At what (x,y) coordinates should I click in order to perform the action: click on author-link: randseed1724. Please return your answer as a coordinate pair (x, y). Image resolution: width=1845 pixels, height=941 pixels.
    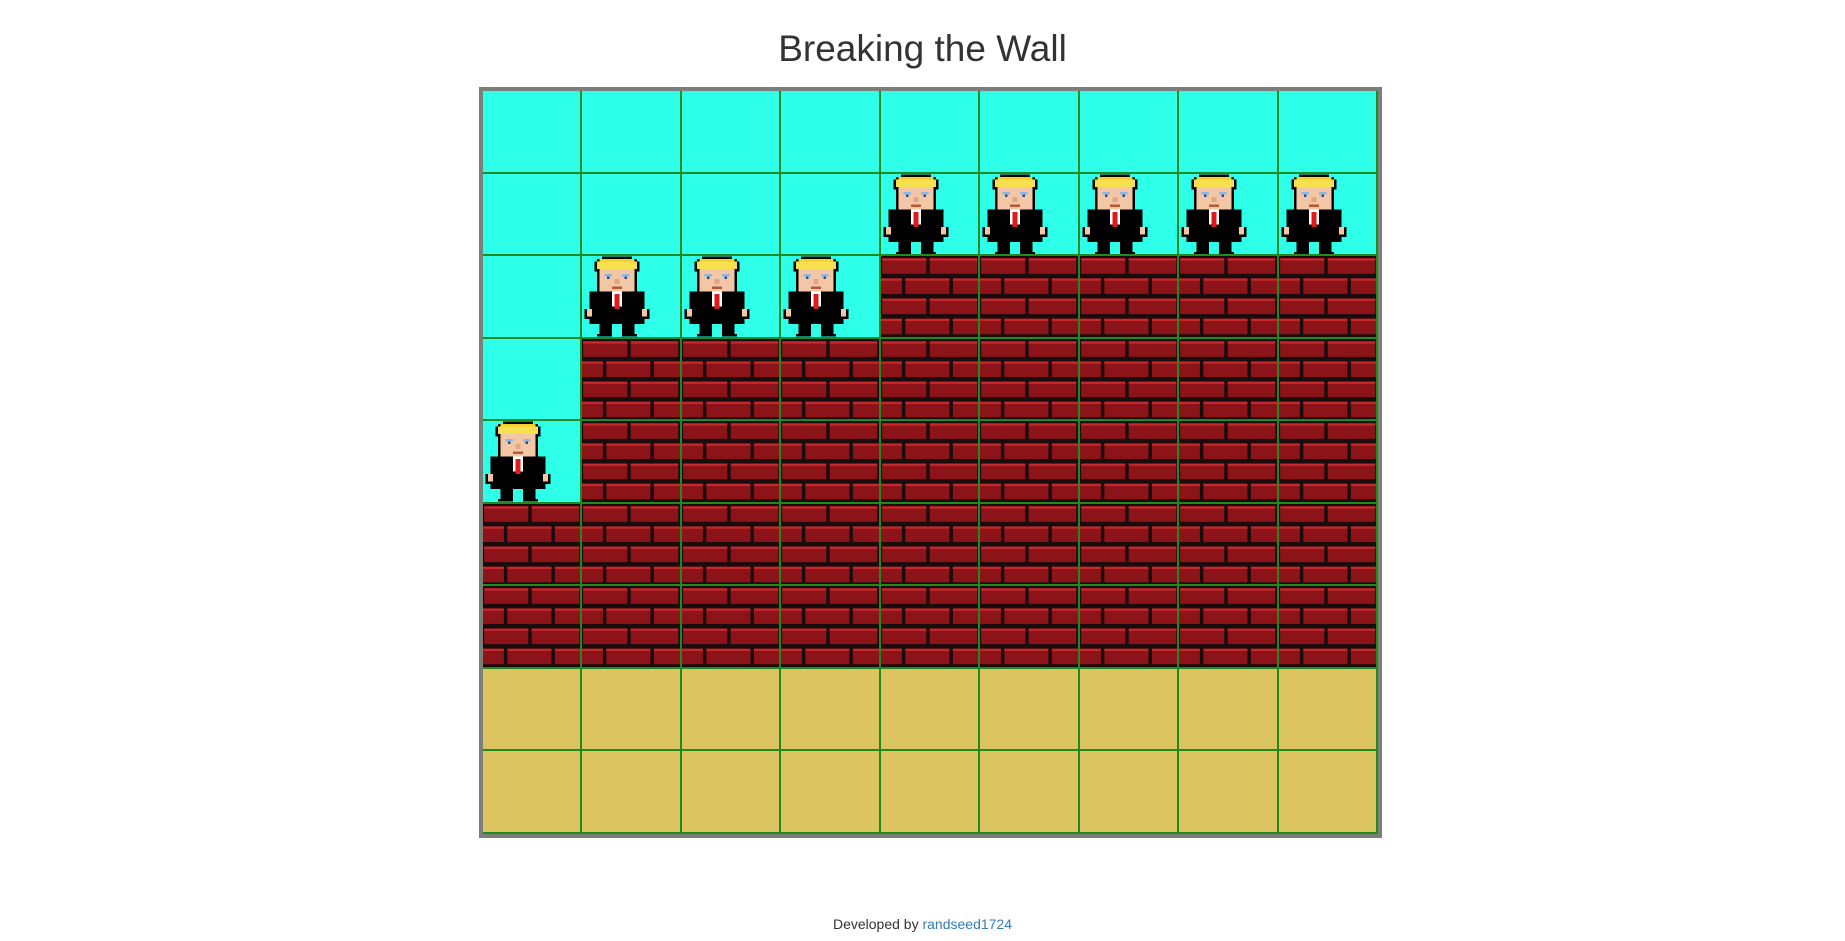
    Looking at the image, I should click on (967, 924).